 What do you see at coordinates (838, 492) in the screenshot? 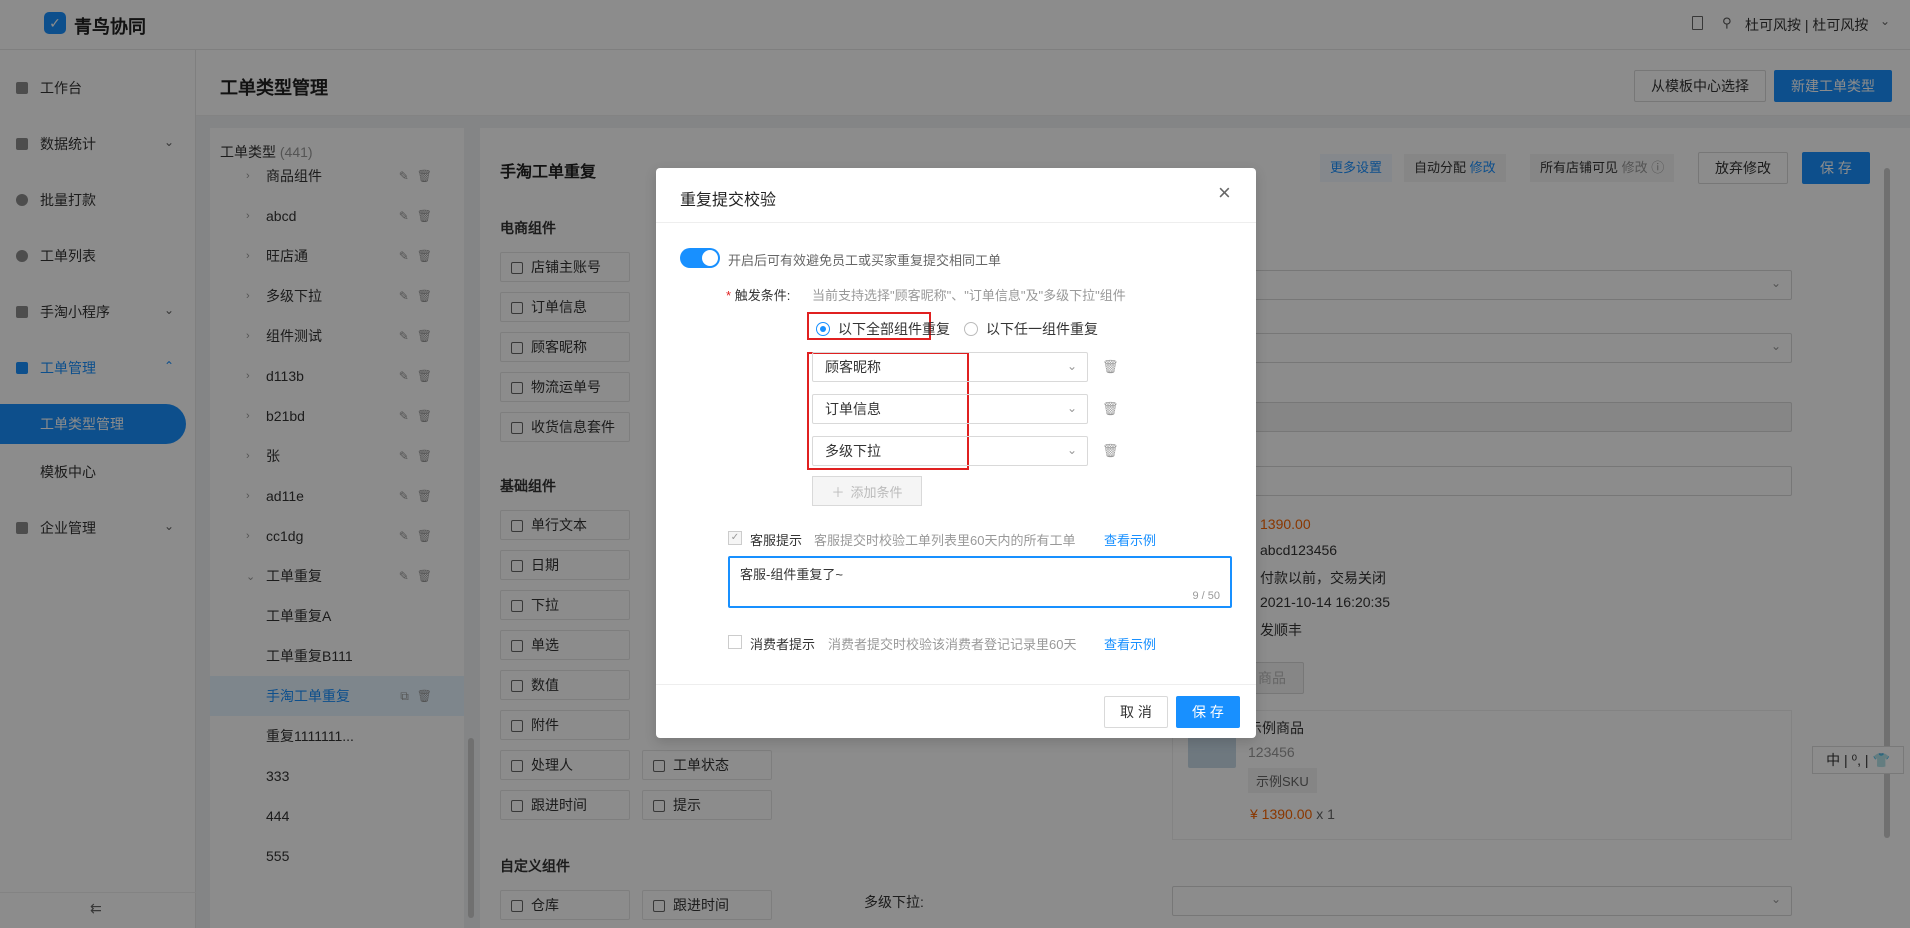
I see `plus-icon: ＋` at bounding box center [838, 492].